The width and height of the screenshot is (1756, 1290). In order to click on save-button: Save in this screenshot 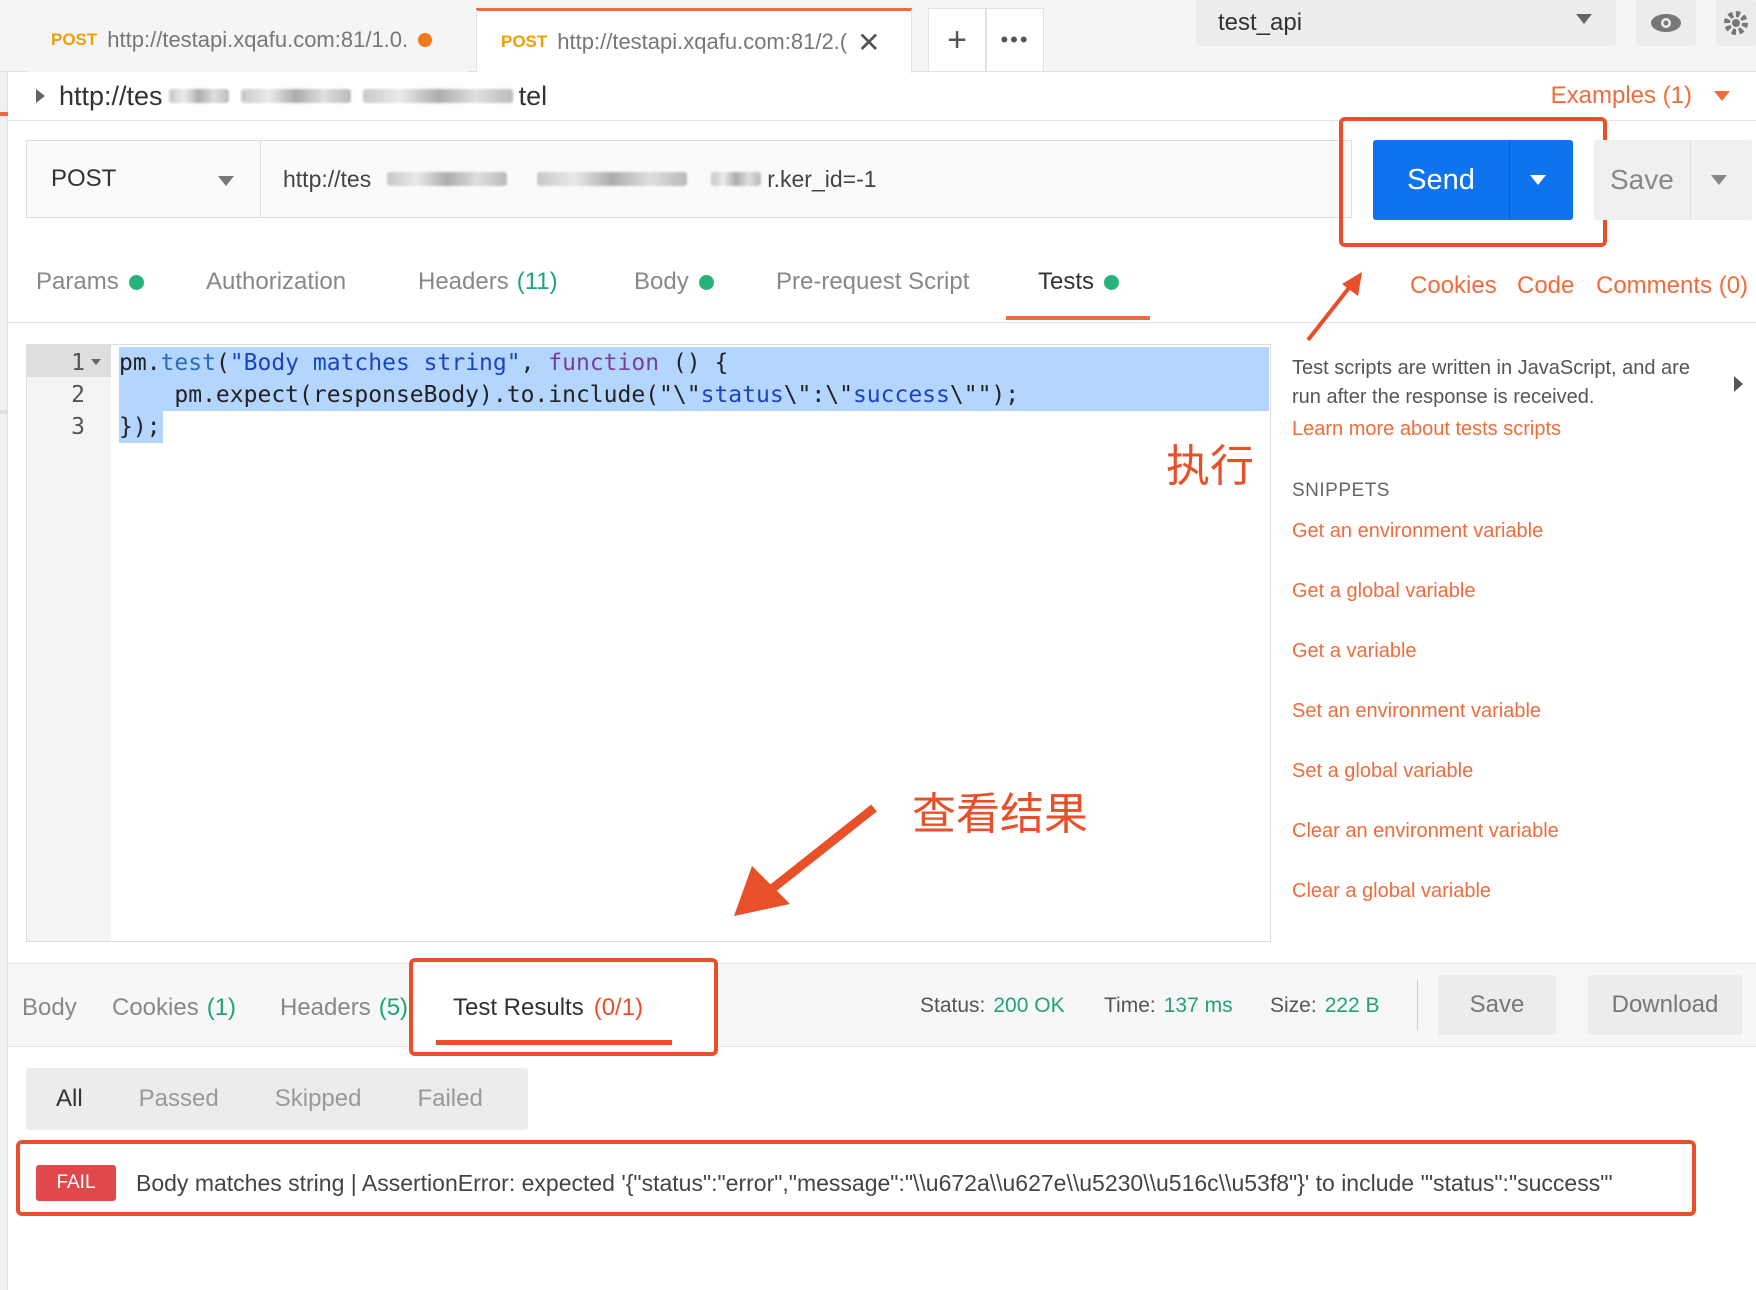, I will do `click(1673, 180)`.